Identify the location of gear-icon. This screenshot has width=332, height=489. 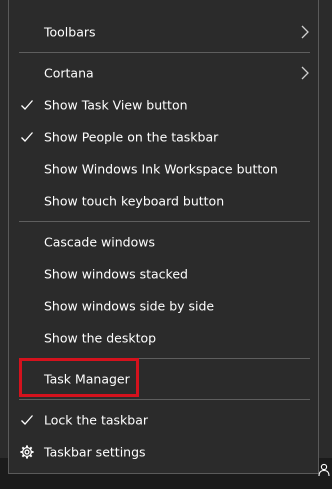
(27, 452).